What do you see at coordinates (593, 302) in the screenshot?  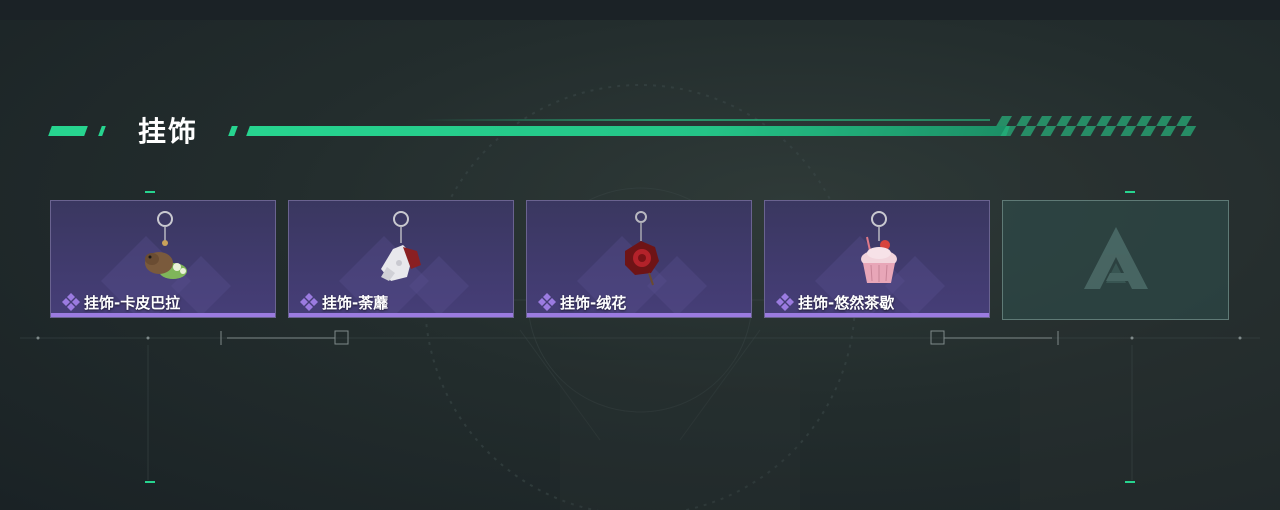 I see `item-label: 挂饰-绒花` at bounding box center [593, 302].